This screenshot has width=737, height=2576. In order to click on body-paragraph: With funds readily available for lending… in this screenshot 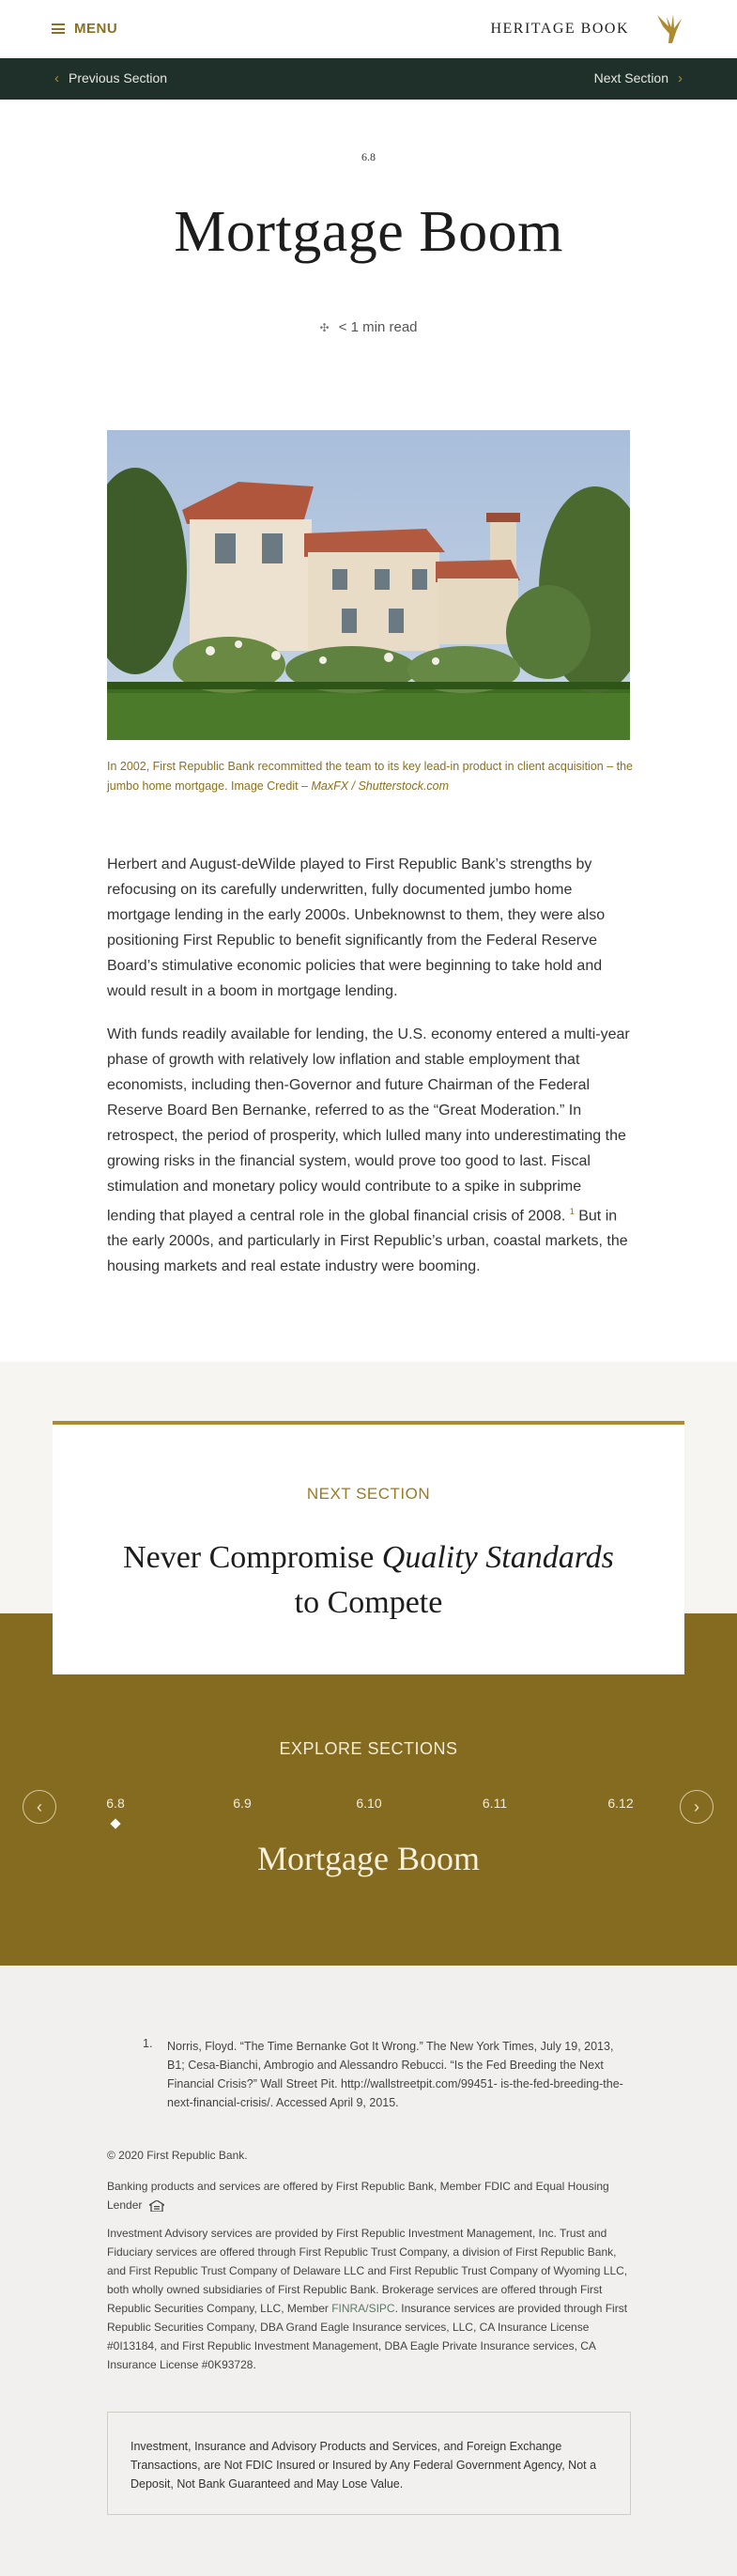, I will do `click(370, 1150)`.